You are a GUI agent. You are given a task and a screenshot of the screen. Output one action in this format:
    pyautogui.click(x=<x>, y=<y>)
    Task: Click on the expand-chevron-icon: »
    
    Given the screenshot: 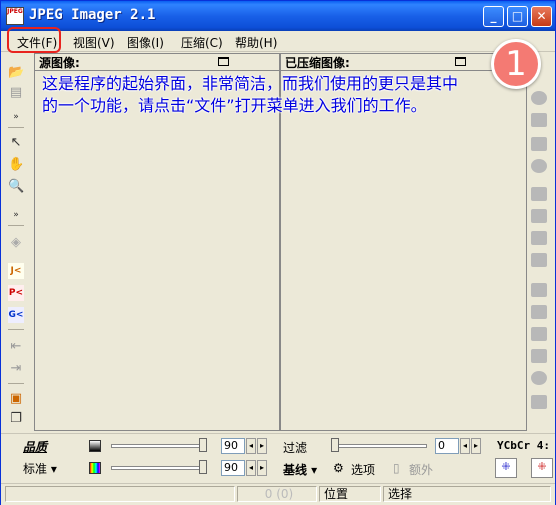 What is the action you would take?
    pyautogui.click(x=16, y=117)
    